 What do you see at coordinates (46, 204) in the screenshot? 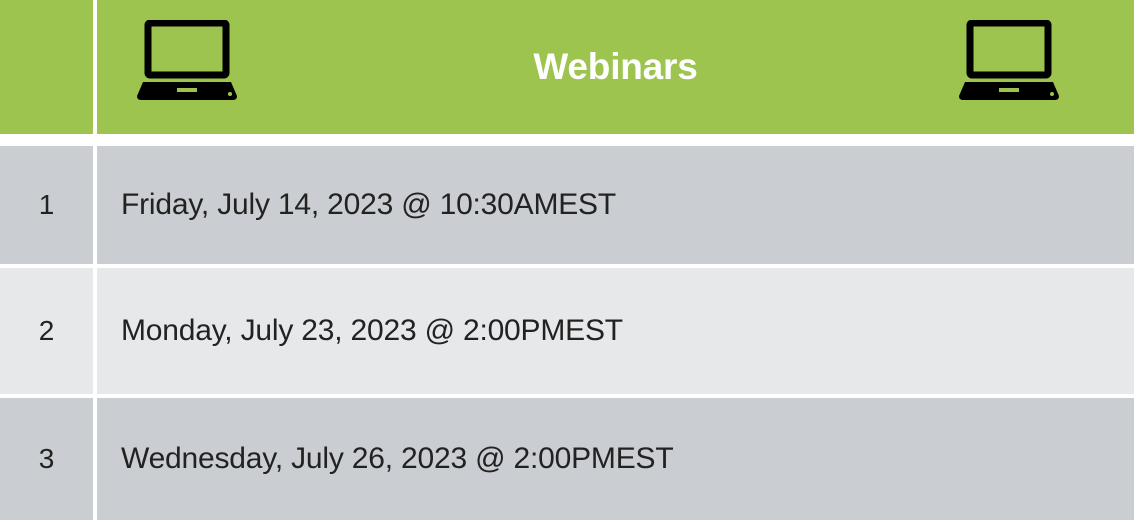
I see `row-number: 1` at bounding box center [46, 204].